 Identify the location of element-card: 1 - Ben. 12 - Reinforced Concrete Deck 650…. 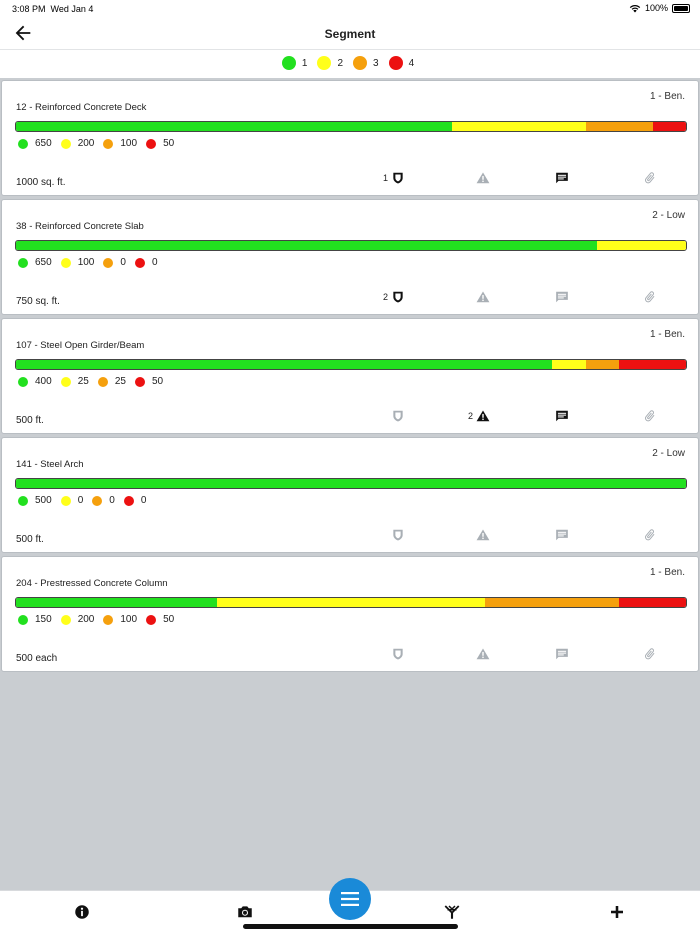
(350, 138).